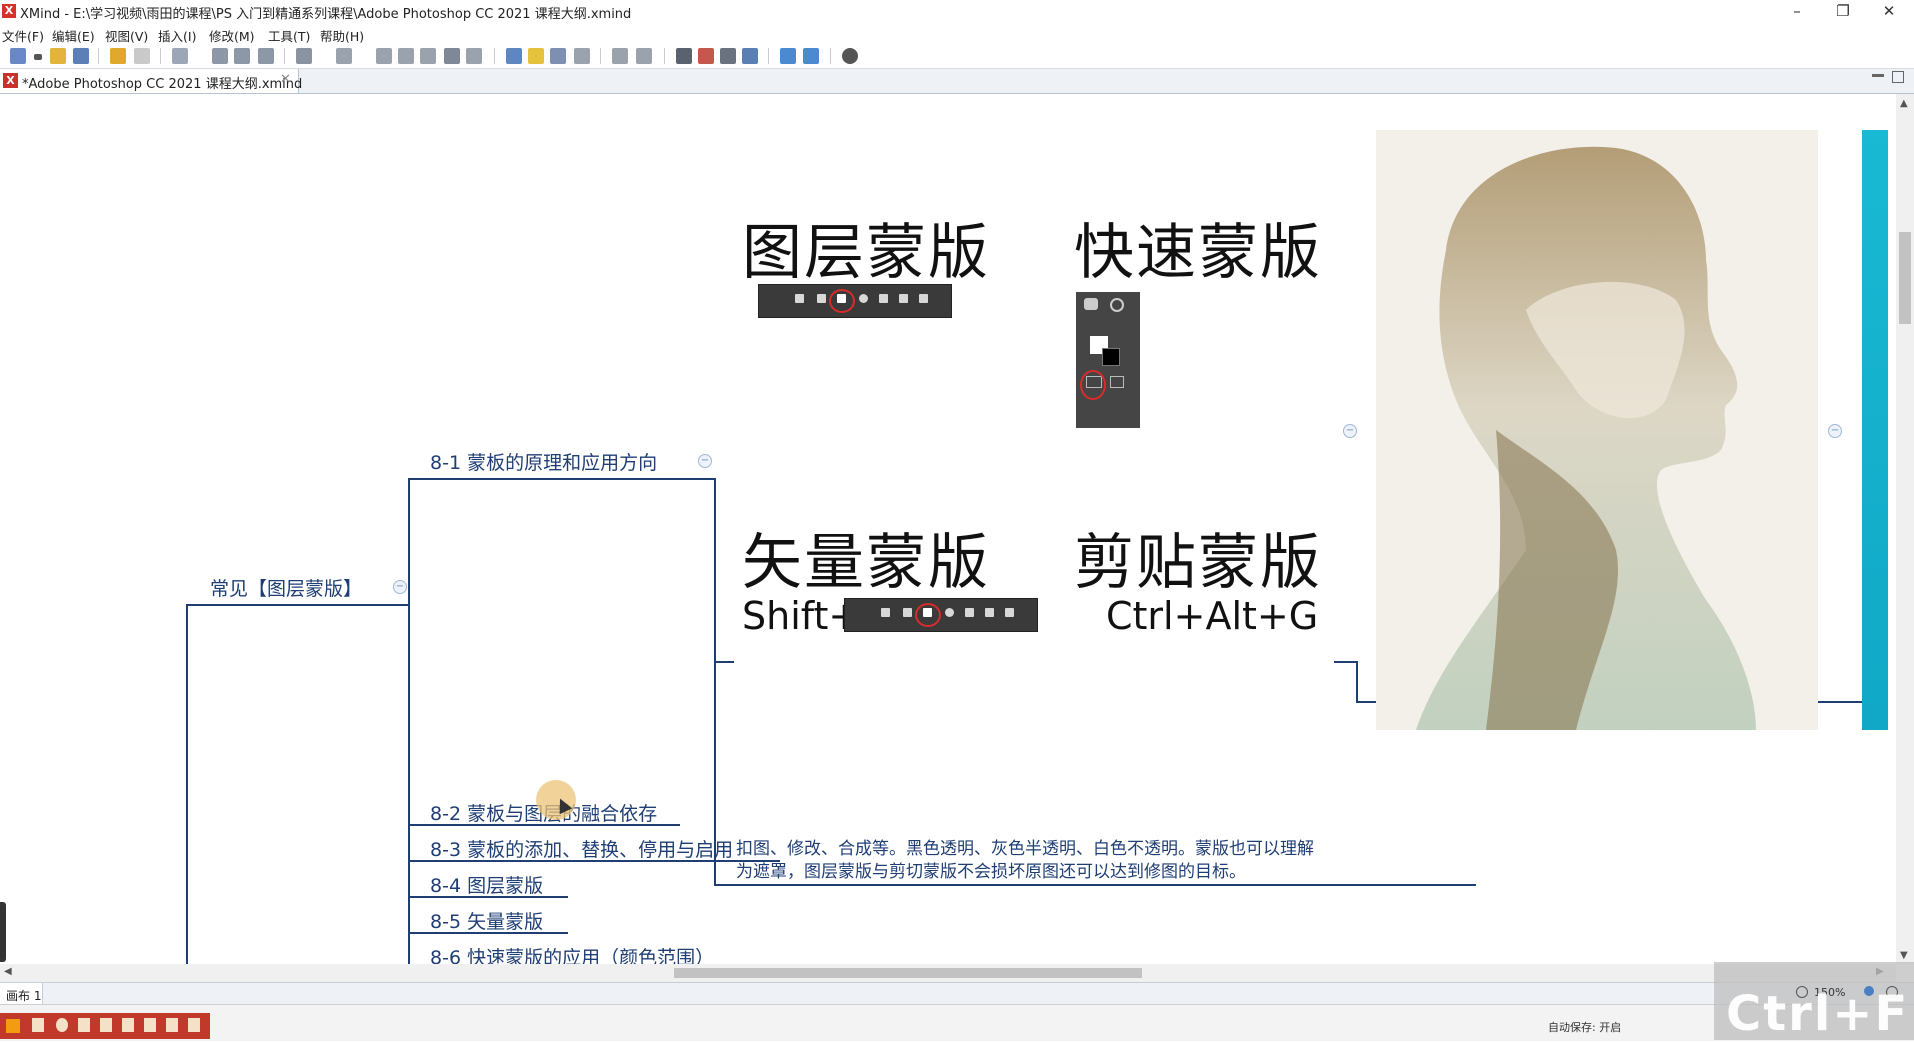 Image resolution: width=1914 pixels, height=1042 pixels. I want to click on scroll-up-icon: ▲, so click(1904, 103).